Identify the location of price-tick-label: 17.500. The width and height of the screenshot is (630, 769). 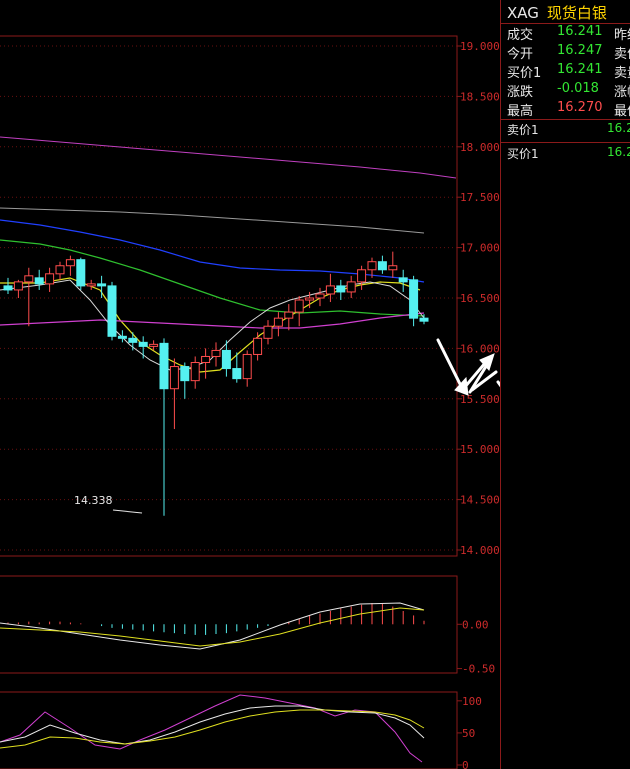
(480, 197).